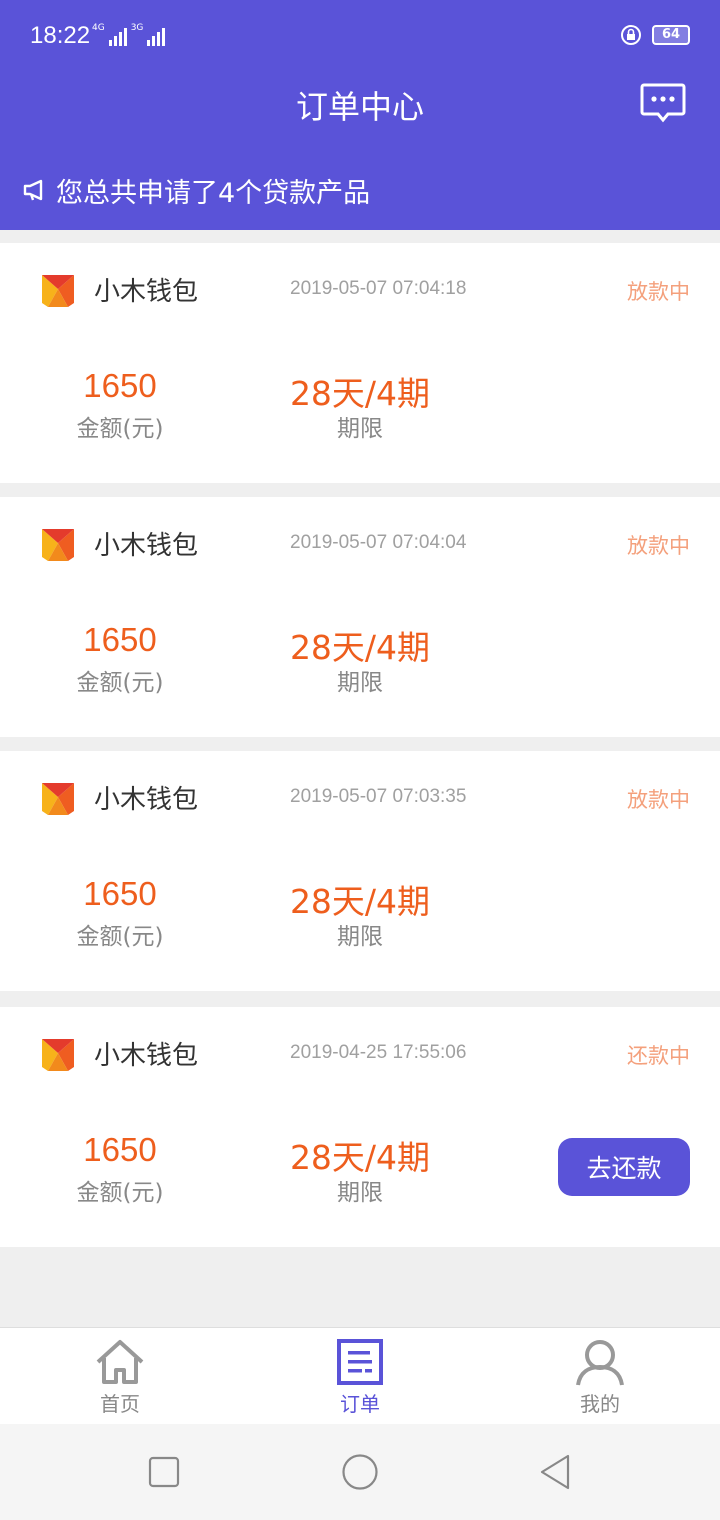 The image size is (720, 1520). What do you see at coordinates (600, 1363) in the screenshot?
I see `user-icon` at bounding box center [600, 1363].